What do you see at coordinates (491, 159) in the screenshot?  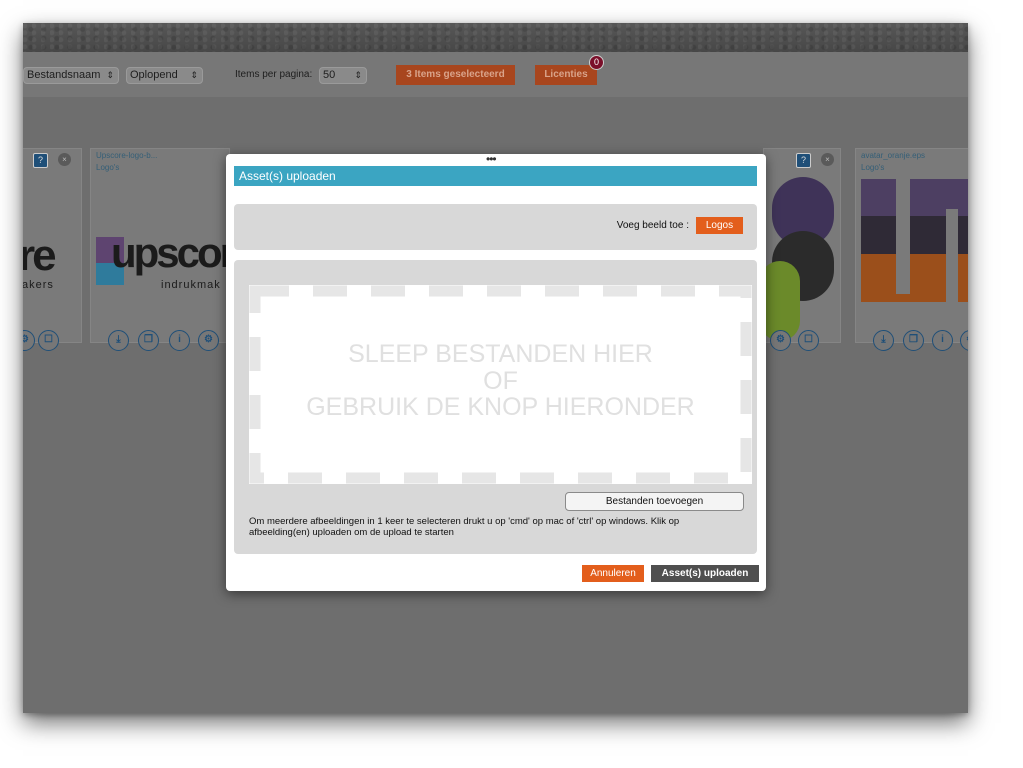 I see `drag-handle-icon: •••` at bounding box center [491, 159].